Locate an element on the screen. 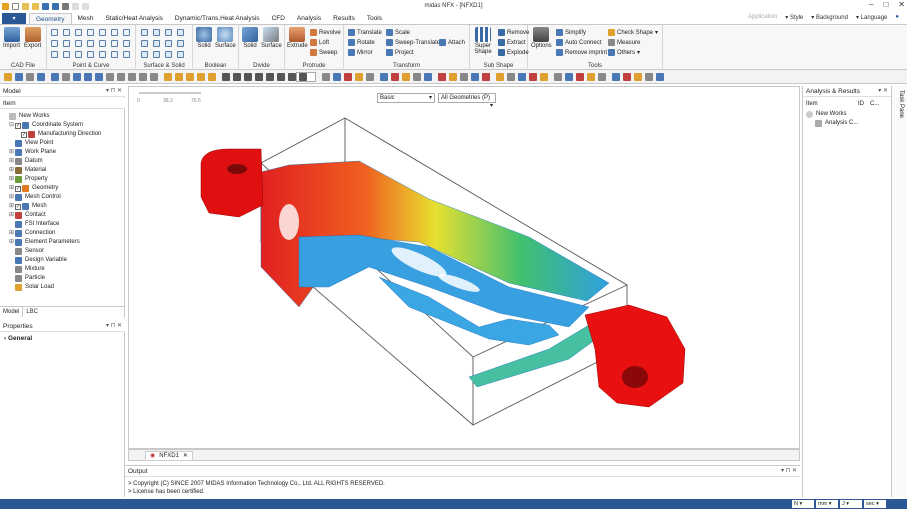 The height and width of the screenshot is (509, 907). tree-item-geometry: ⊞ ✓ Geometry is located at coordinates (33, 188).